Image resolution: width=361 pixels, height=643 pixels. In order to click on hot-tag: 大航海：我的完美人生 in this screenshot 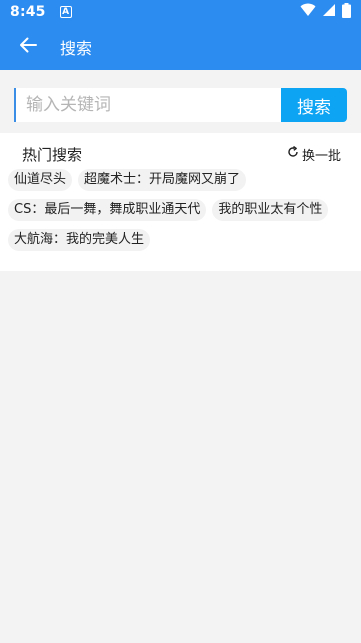, I will do `click(79, 240)`.